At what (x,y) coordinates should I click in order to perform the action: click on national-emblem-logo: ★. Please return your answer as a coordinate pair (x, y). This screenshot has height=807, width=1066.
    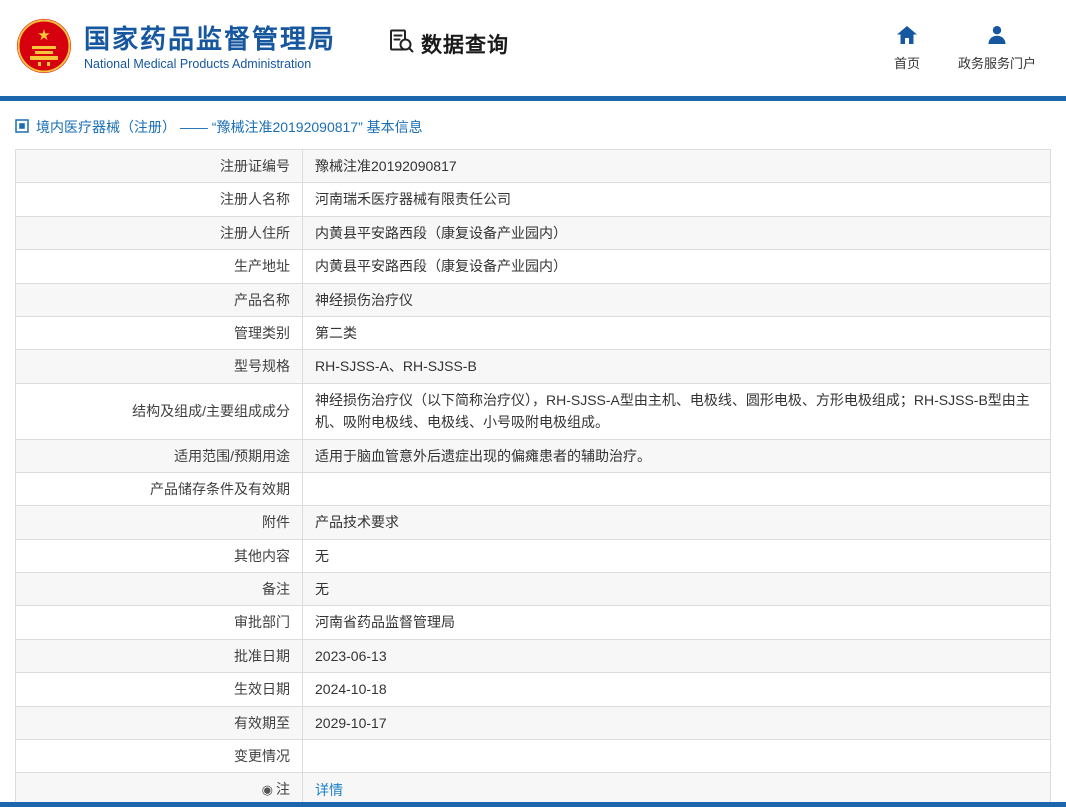
    Looking at the image, I should click on (44, 48).